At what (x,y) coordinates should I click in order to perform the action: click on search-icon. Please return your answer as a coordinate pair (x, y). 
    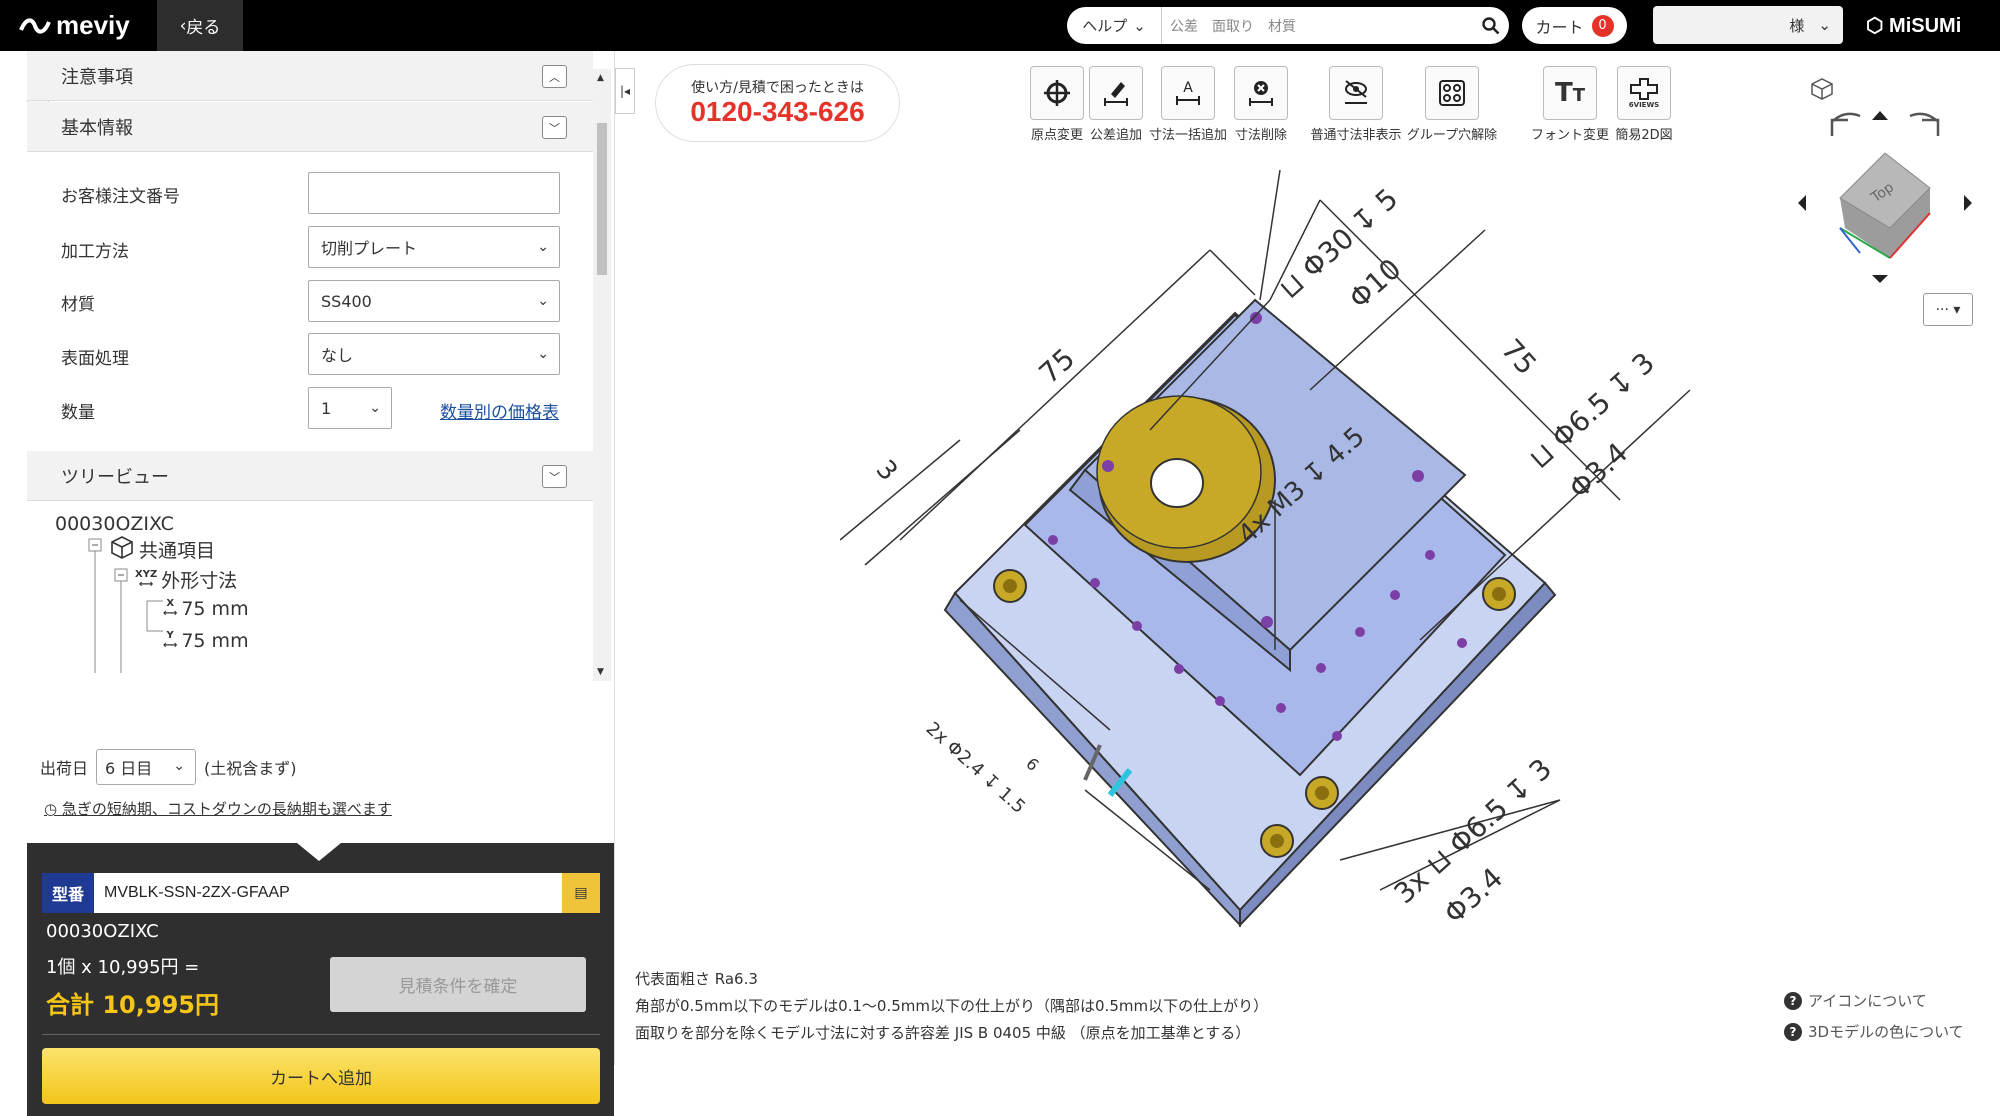
    Looking at the image, I should click on (1491, 25).